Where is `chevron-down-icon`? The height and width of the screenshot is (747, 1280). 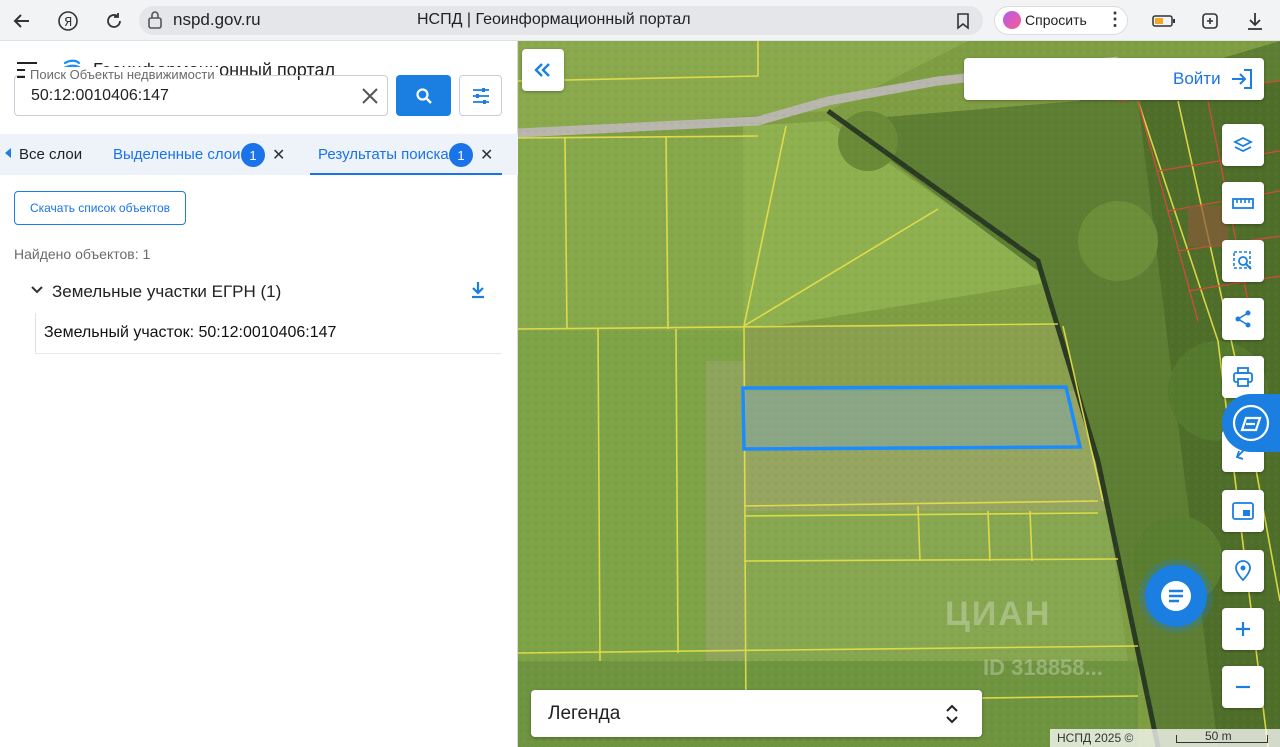
chevron-down-icon is located at coordinates (37, 290).